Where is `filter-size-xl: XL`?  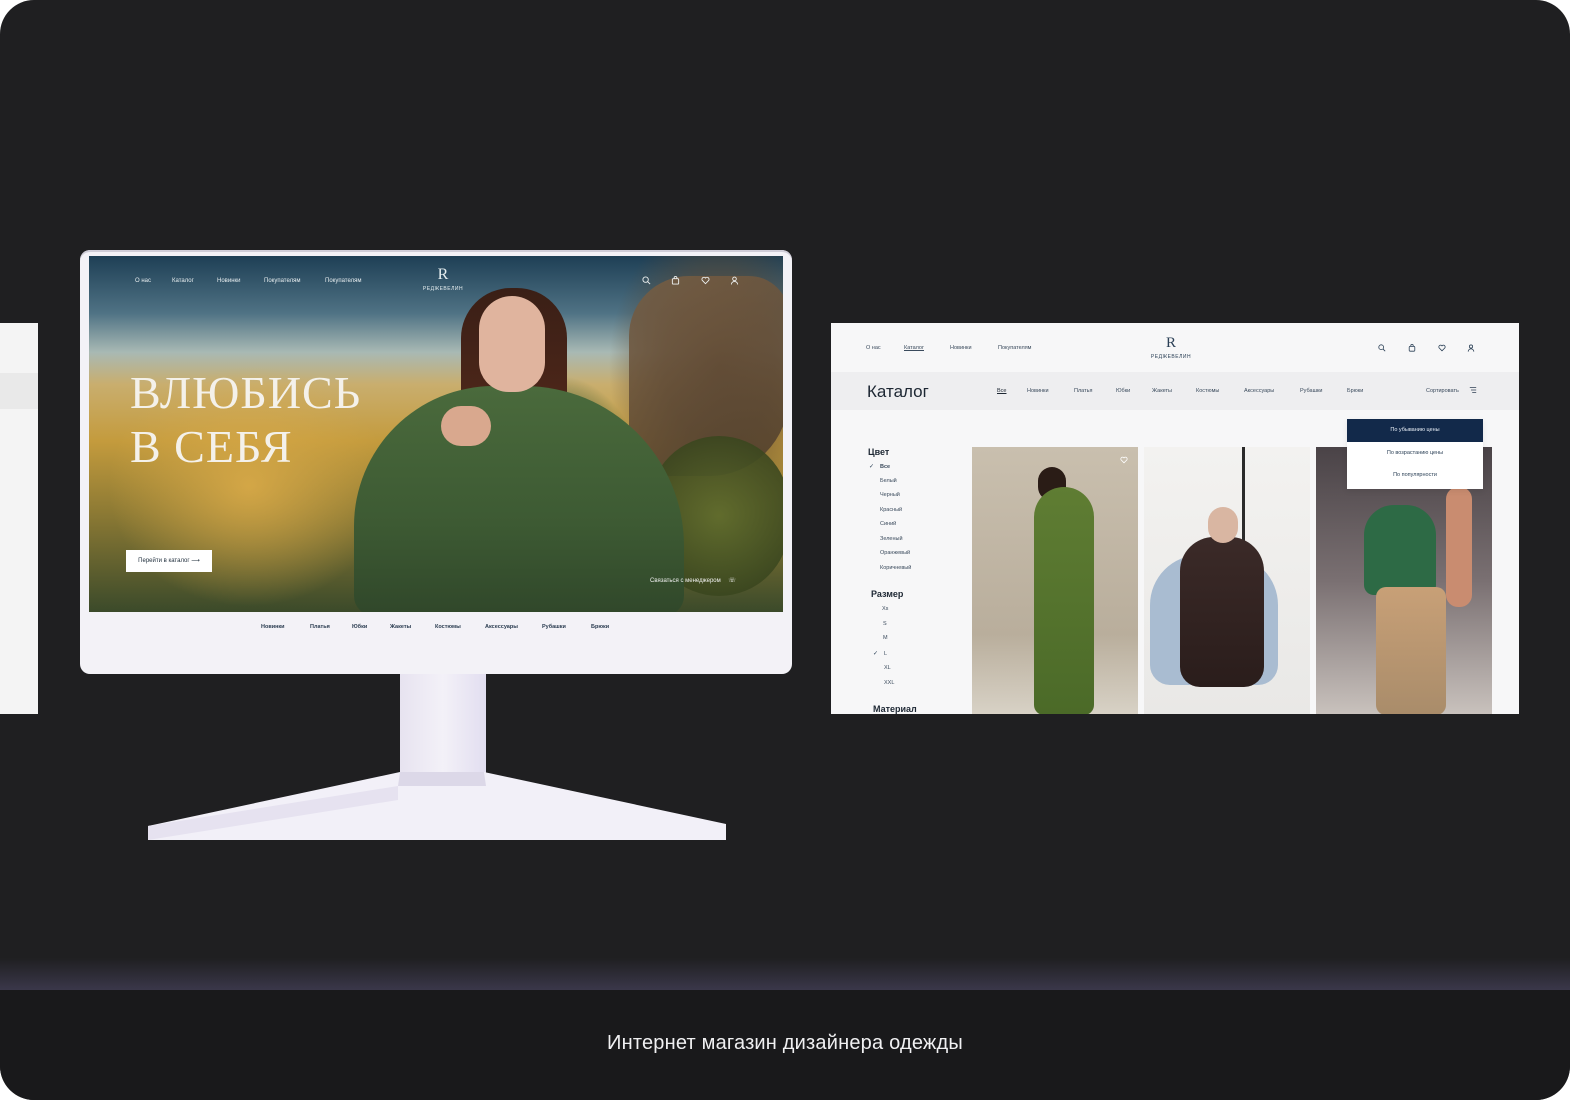
filter-size-xl: XL is located at coordinates (887, 668).